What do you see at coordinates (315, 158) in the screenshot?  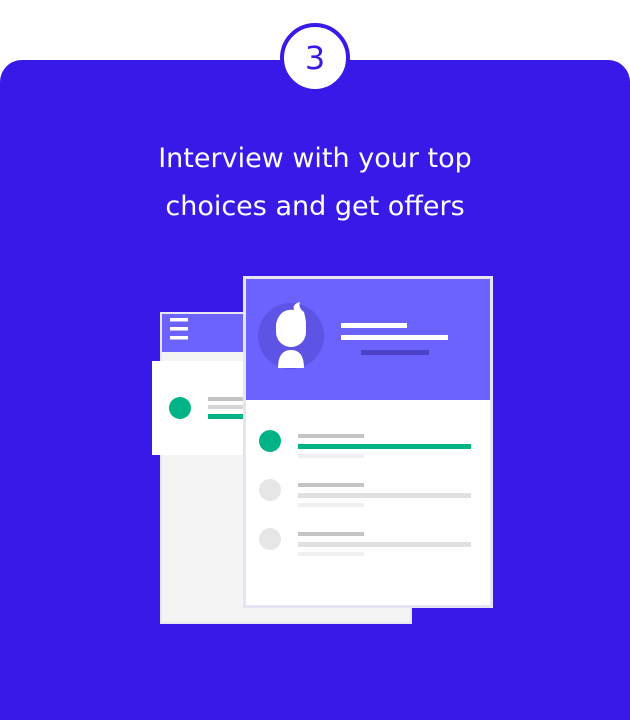 I see `headline-line-1: Interview with your top` at bounding box center [315, 158].